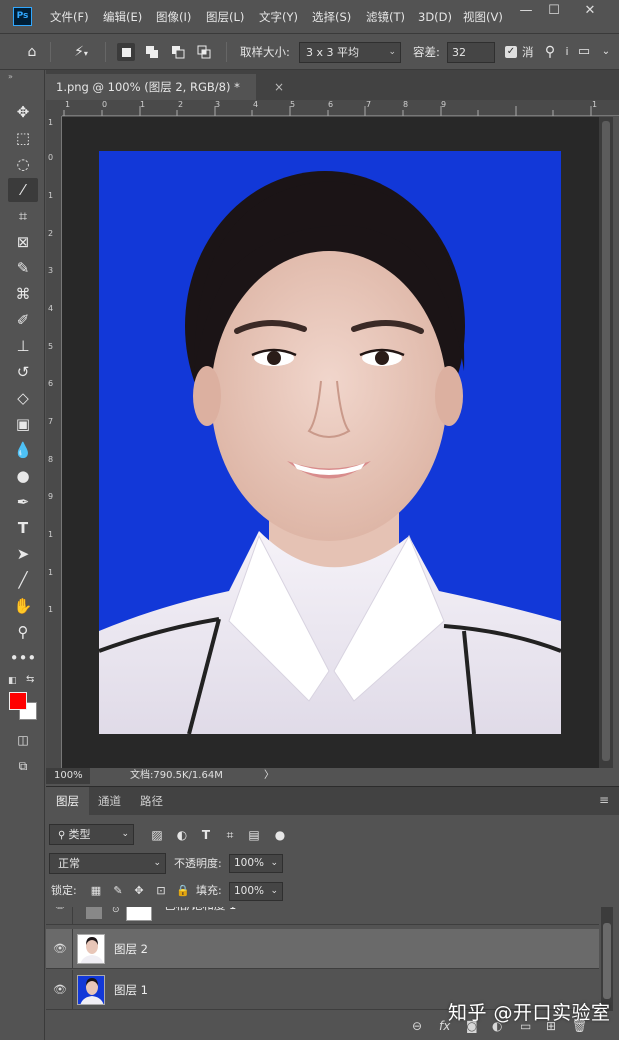  What do you see at coordinates (23, 138) in the screenshot?
I see `marquee-tool-icon: ⬚` at bounding box center [23, 138].